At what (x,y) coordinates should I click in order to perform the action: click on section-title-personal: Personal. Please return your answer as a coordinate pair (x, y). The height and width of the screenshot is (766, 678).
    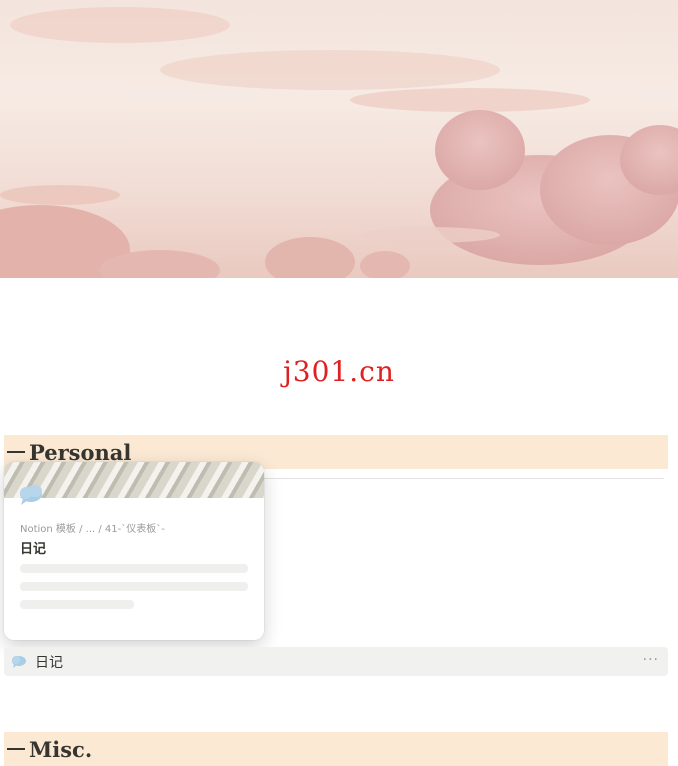
    Looking at the image, I should click on (80, 452).